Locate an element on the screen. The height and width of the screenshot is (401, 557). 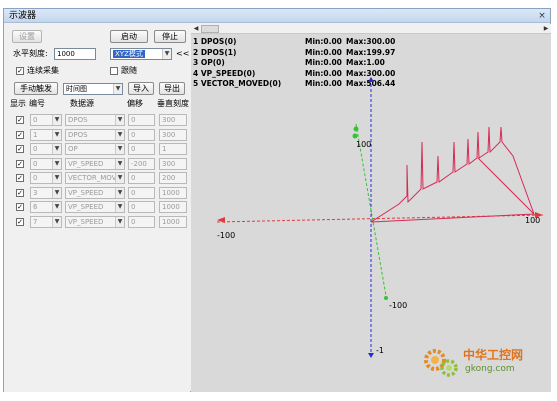
export-button: 导出 is located at coordinates (172, 88).